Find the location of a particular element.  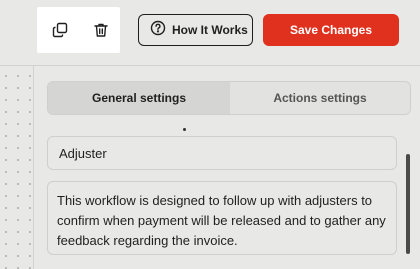

how-it-works-label: How It Works is located at coordinates (210, 30).